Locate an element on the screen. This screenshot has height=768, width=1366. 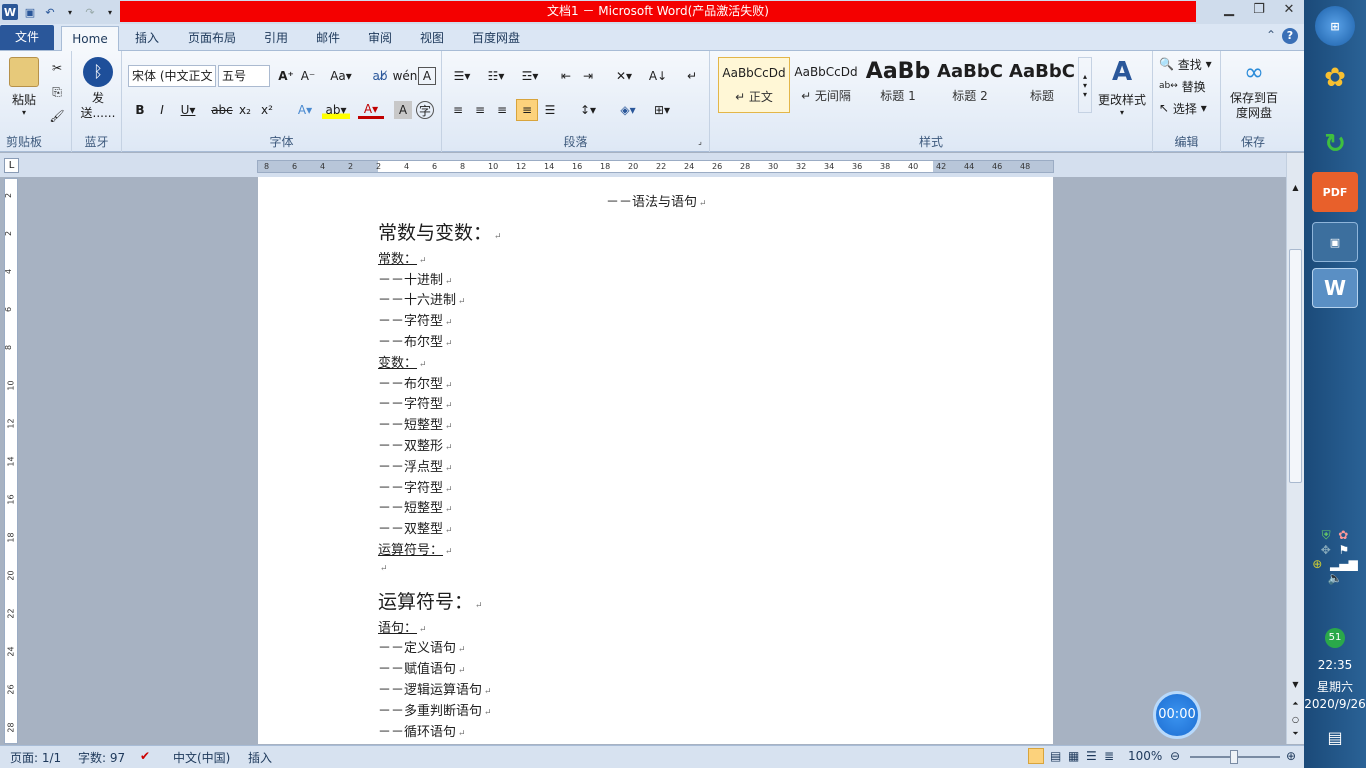
font-family-combo: 宋体 (中文正文 is located at coordinates (172, 76).